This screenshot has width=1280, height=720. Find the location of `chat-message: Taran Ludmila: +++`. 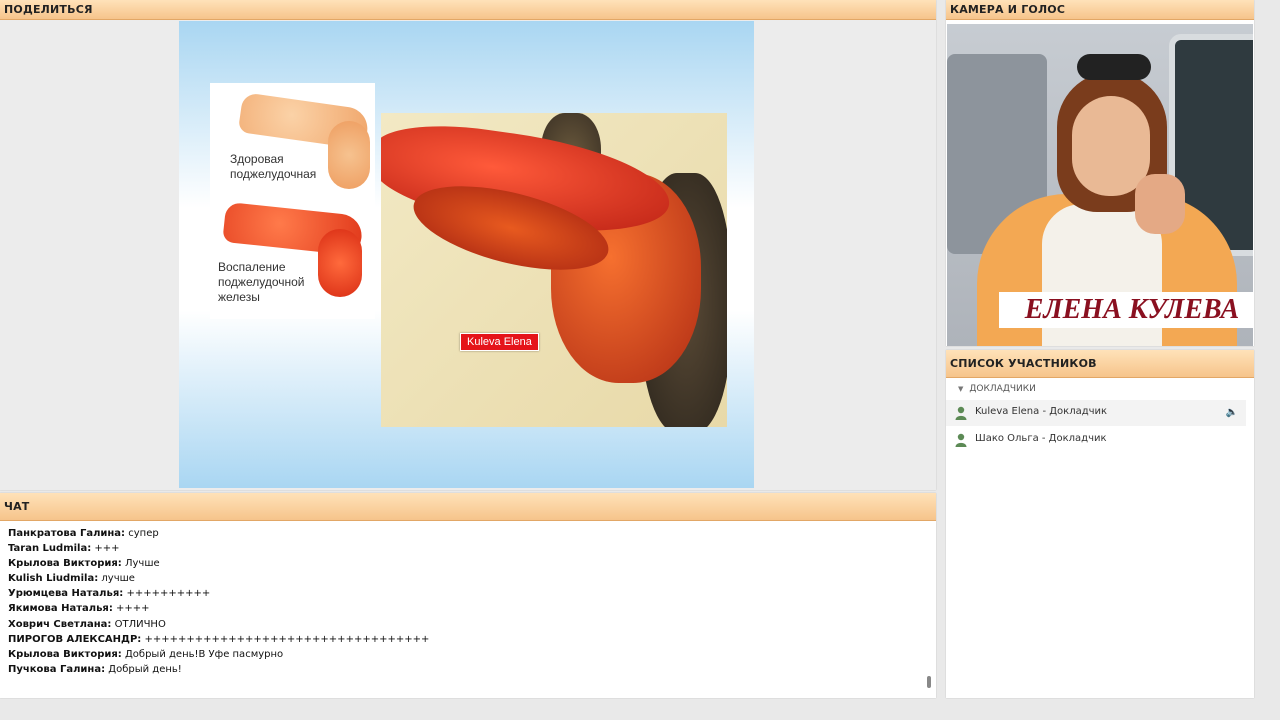

chat-message: Taran Ludmila: +++ is located at coordinates (64, 548).